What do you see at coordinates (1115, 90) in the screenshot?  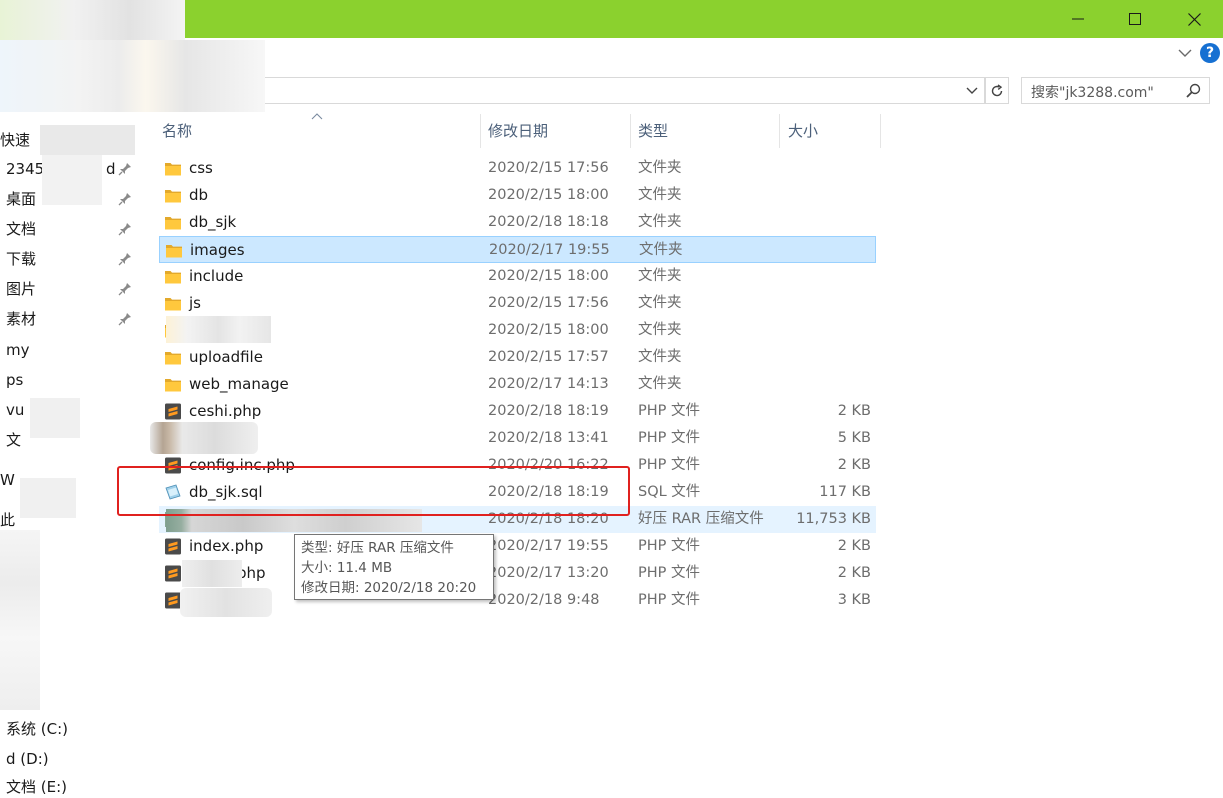 I see `search-input: 搜索"jk3288.com"` at bounding box center [1115, 90].